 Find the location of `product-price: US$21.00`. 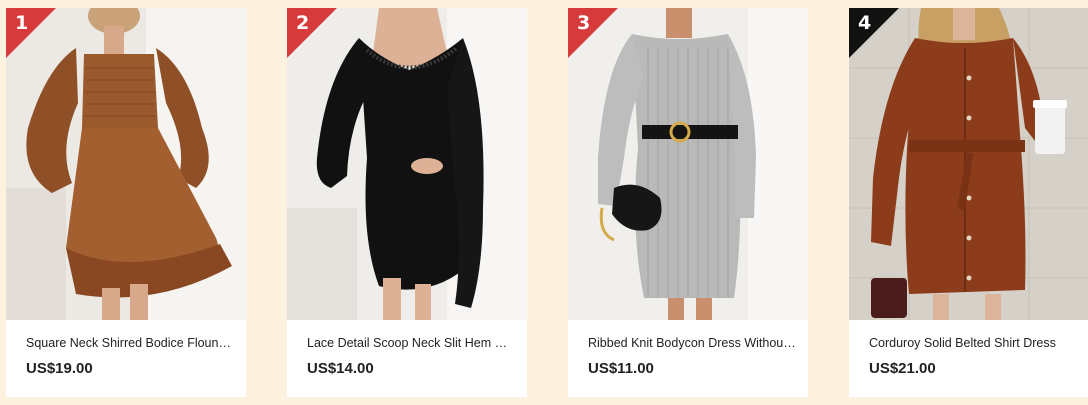

product-price: US$21.00 is located at coordinates (902, 368).